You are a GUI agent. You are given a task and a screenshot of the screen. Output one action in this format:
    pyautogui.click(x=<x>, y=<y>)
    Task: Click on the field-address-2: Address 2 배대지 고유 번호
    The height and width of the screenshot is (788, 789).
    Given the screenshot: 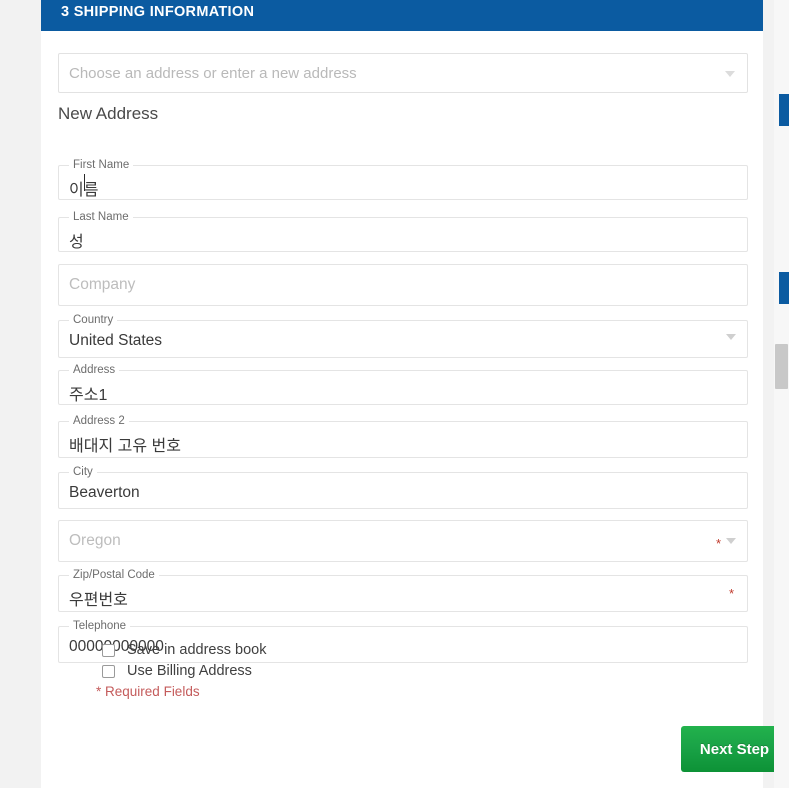 What is the action you would take?
    pyautogui.click(x=403, y=436)
    